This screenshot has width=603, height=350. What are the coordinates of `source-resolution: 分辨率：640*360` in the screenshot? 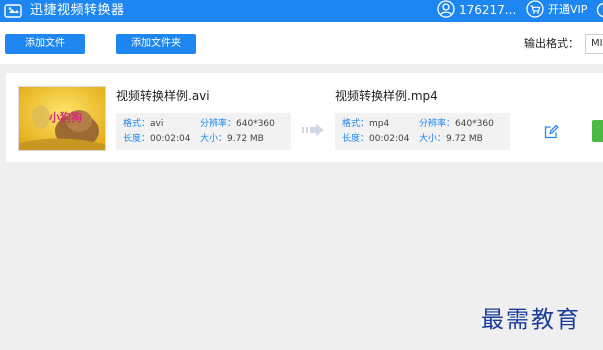 It's located at (237, 124).